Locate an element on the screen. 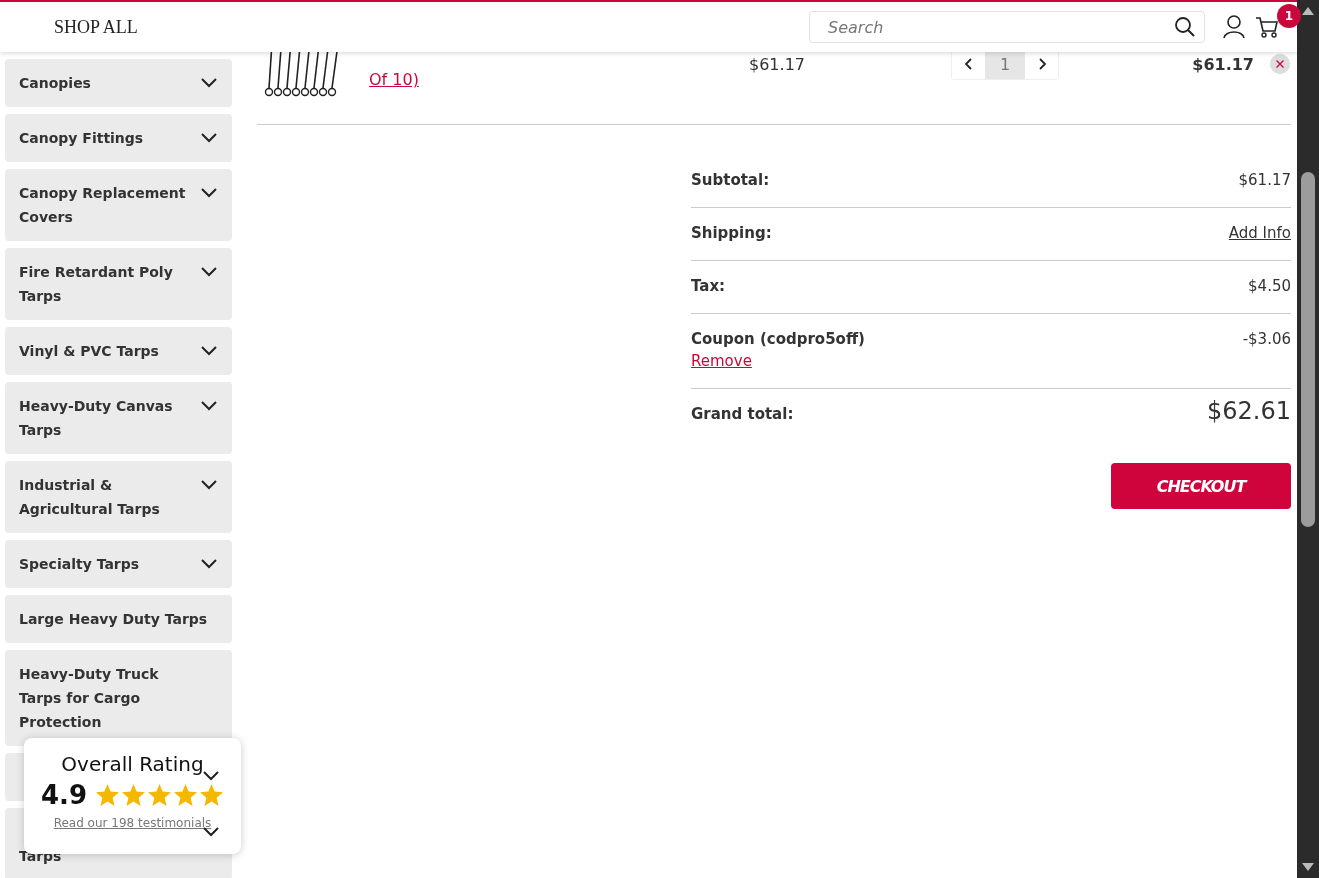 This screenshot has height=878, width=1319. sidebar-item-label: Heavy-Duty Canvas Tarps is located at coordinates (96, 418).